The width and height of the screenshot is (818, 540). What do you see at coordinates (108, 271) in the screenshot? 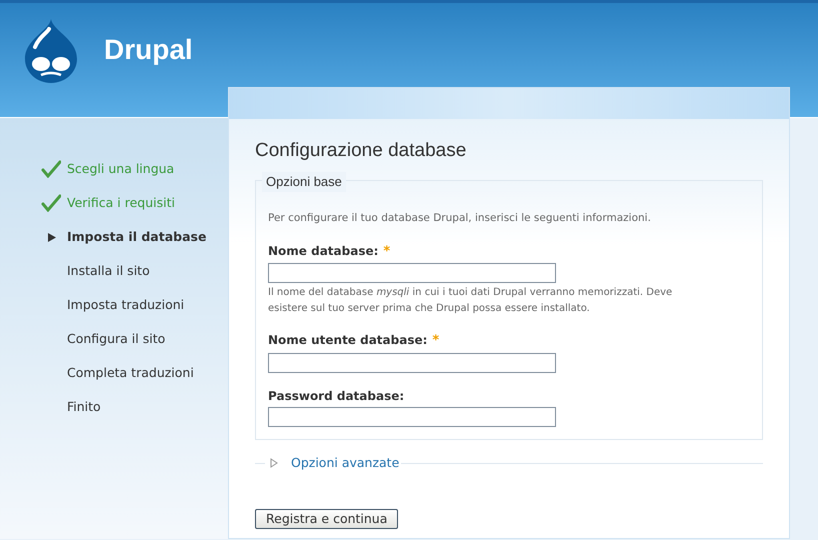
I see `step-label: Installa il sito` at bounding box center [108, 271].